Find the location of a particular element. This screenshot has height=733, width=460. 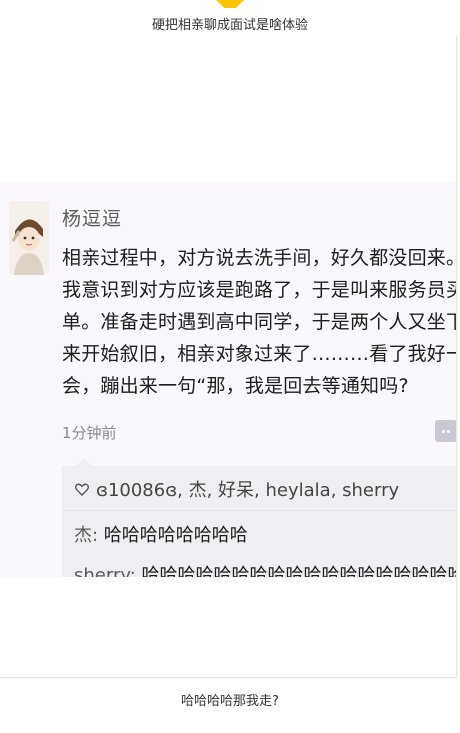

more-button is located at coordinates (445, 431).